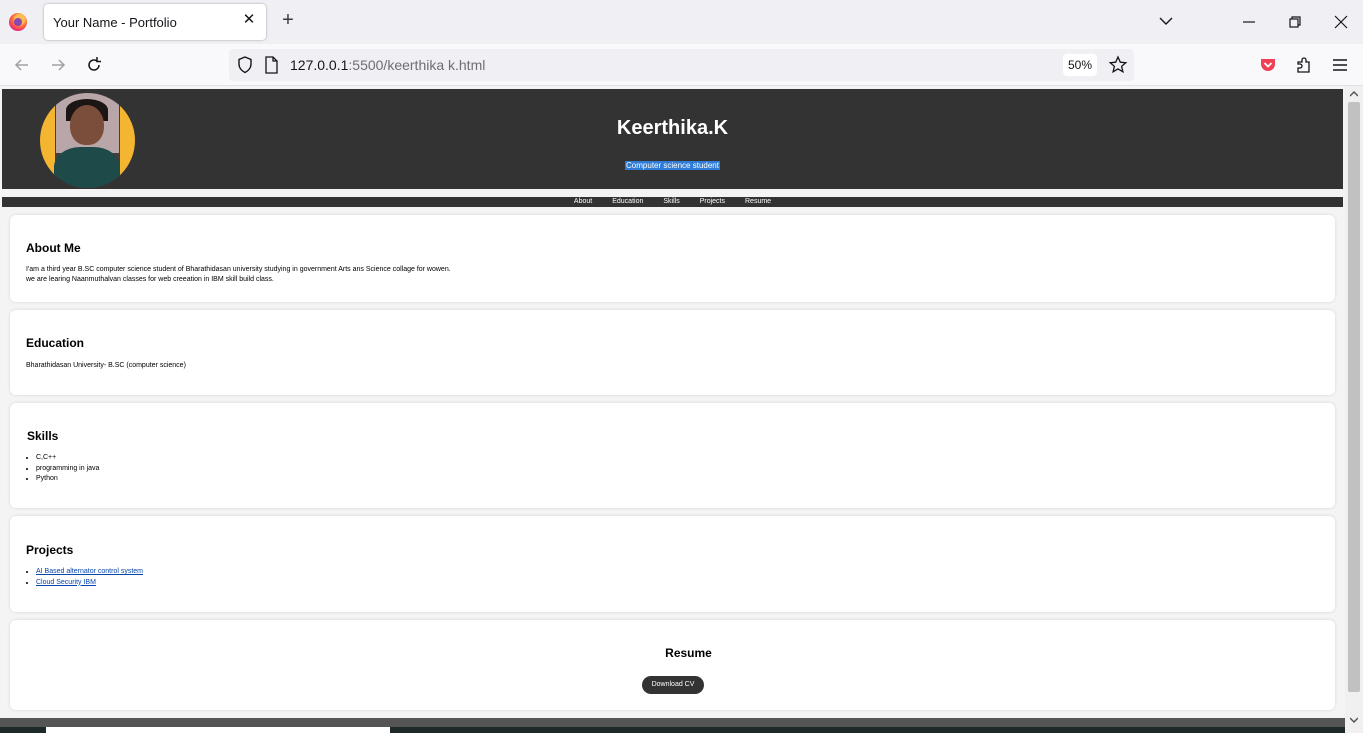 This screenshot has width=1363, height=733. Describe the element at coordinates (1341, 22) in the screenshot. I see `close-icon` at that location.